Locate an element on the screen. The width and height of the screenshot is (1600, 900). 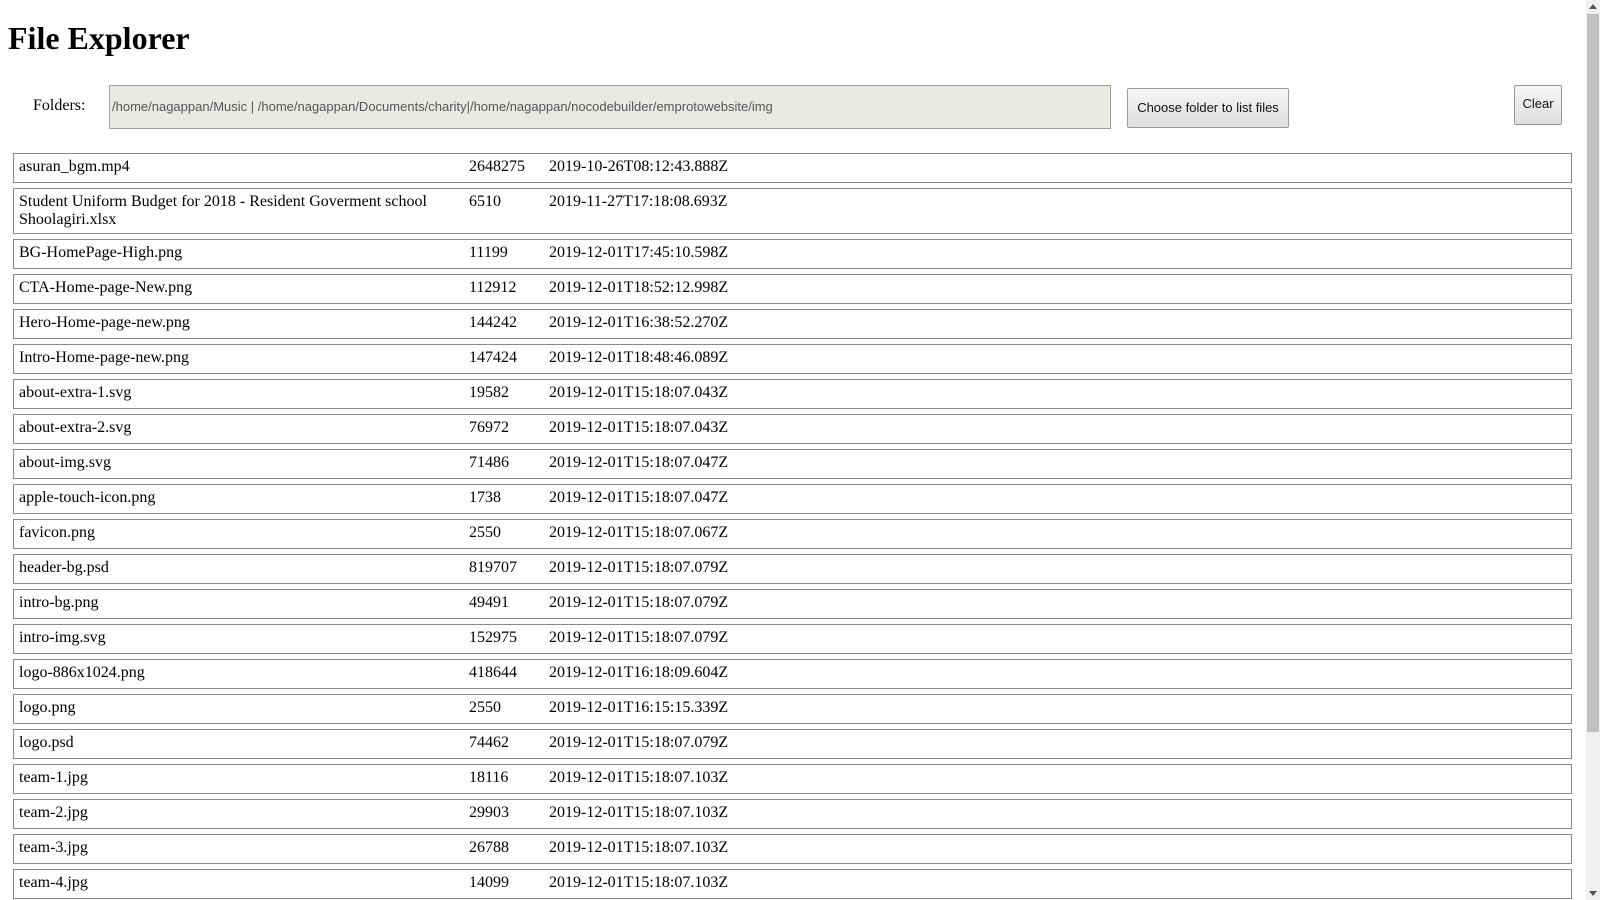
file-date: 2019-12-01T16:18:09.604Z is located at coordinates (639, 672).